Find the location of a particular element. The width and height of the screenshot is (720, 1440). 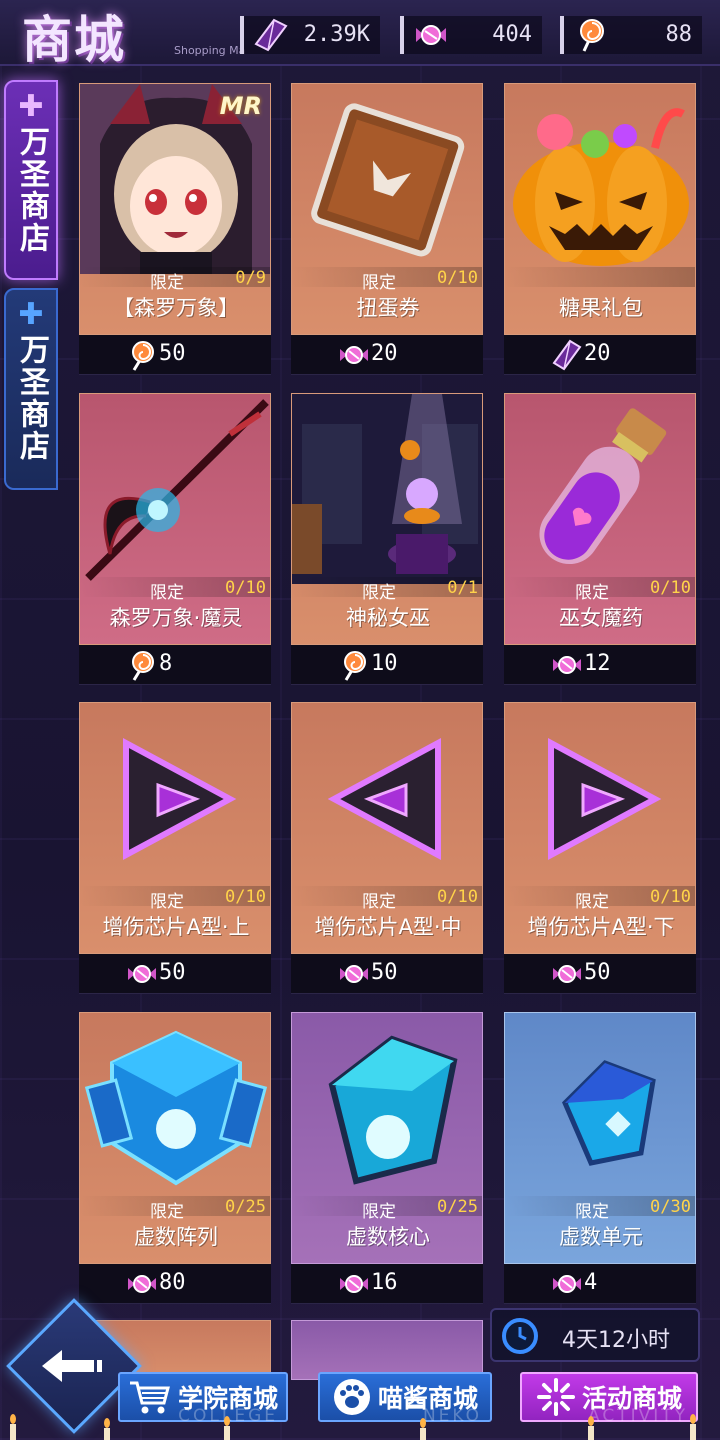

price-value: 16 is located at coordinates (384, 1282).